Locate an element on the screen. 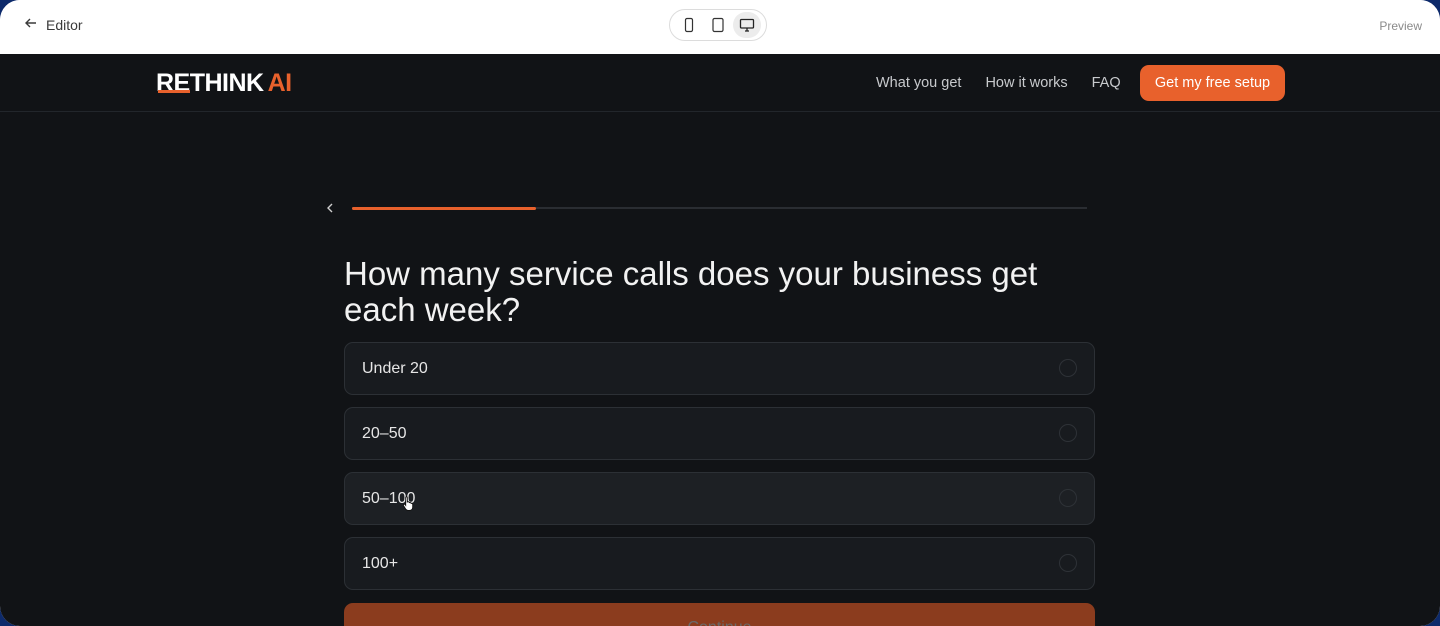 The width and height of the screenshot is (1440, 626). device-desktop-button is located at coordinates (747, 25).